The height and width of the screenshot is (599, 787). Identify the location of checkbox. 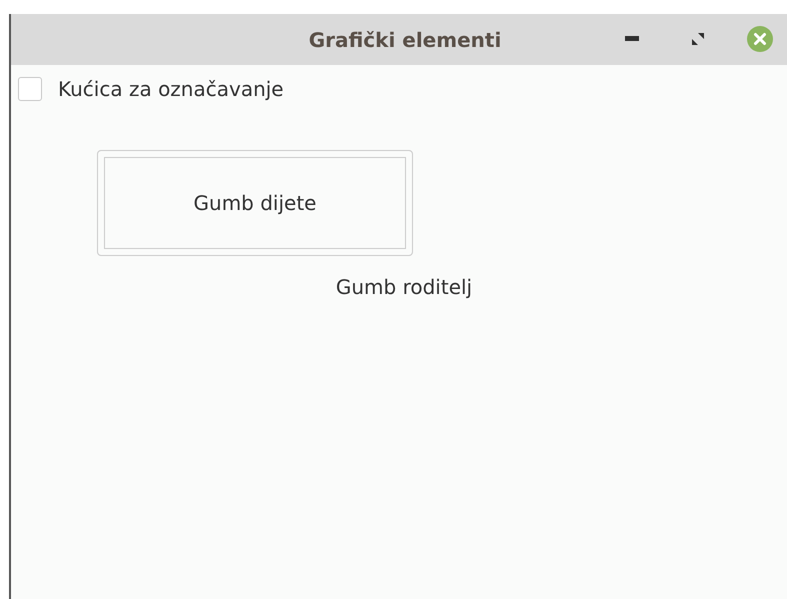
(30, 89).